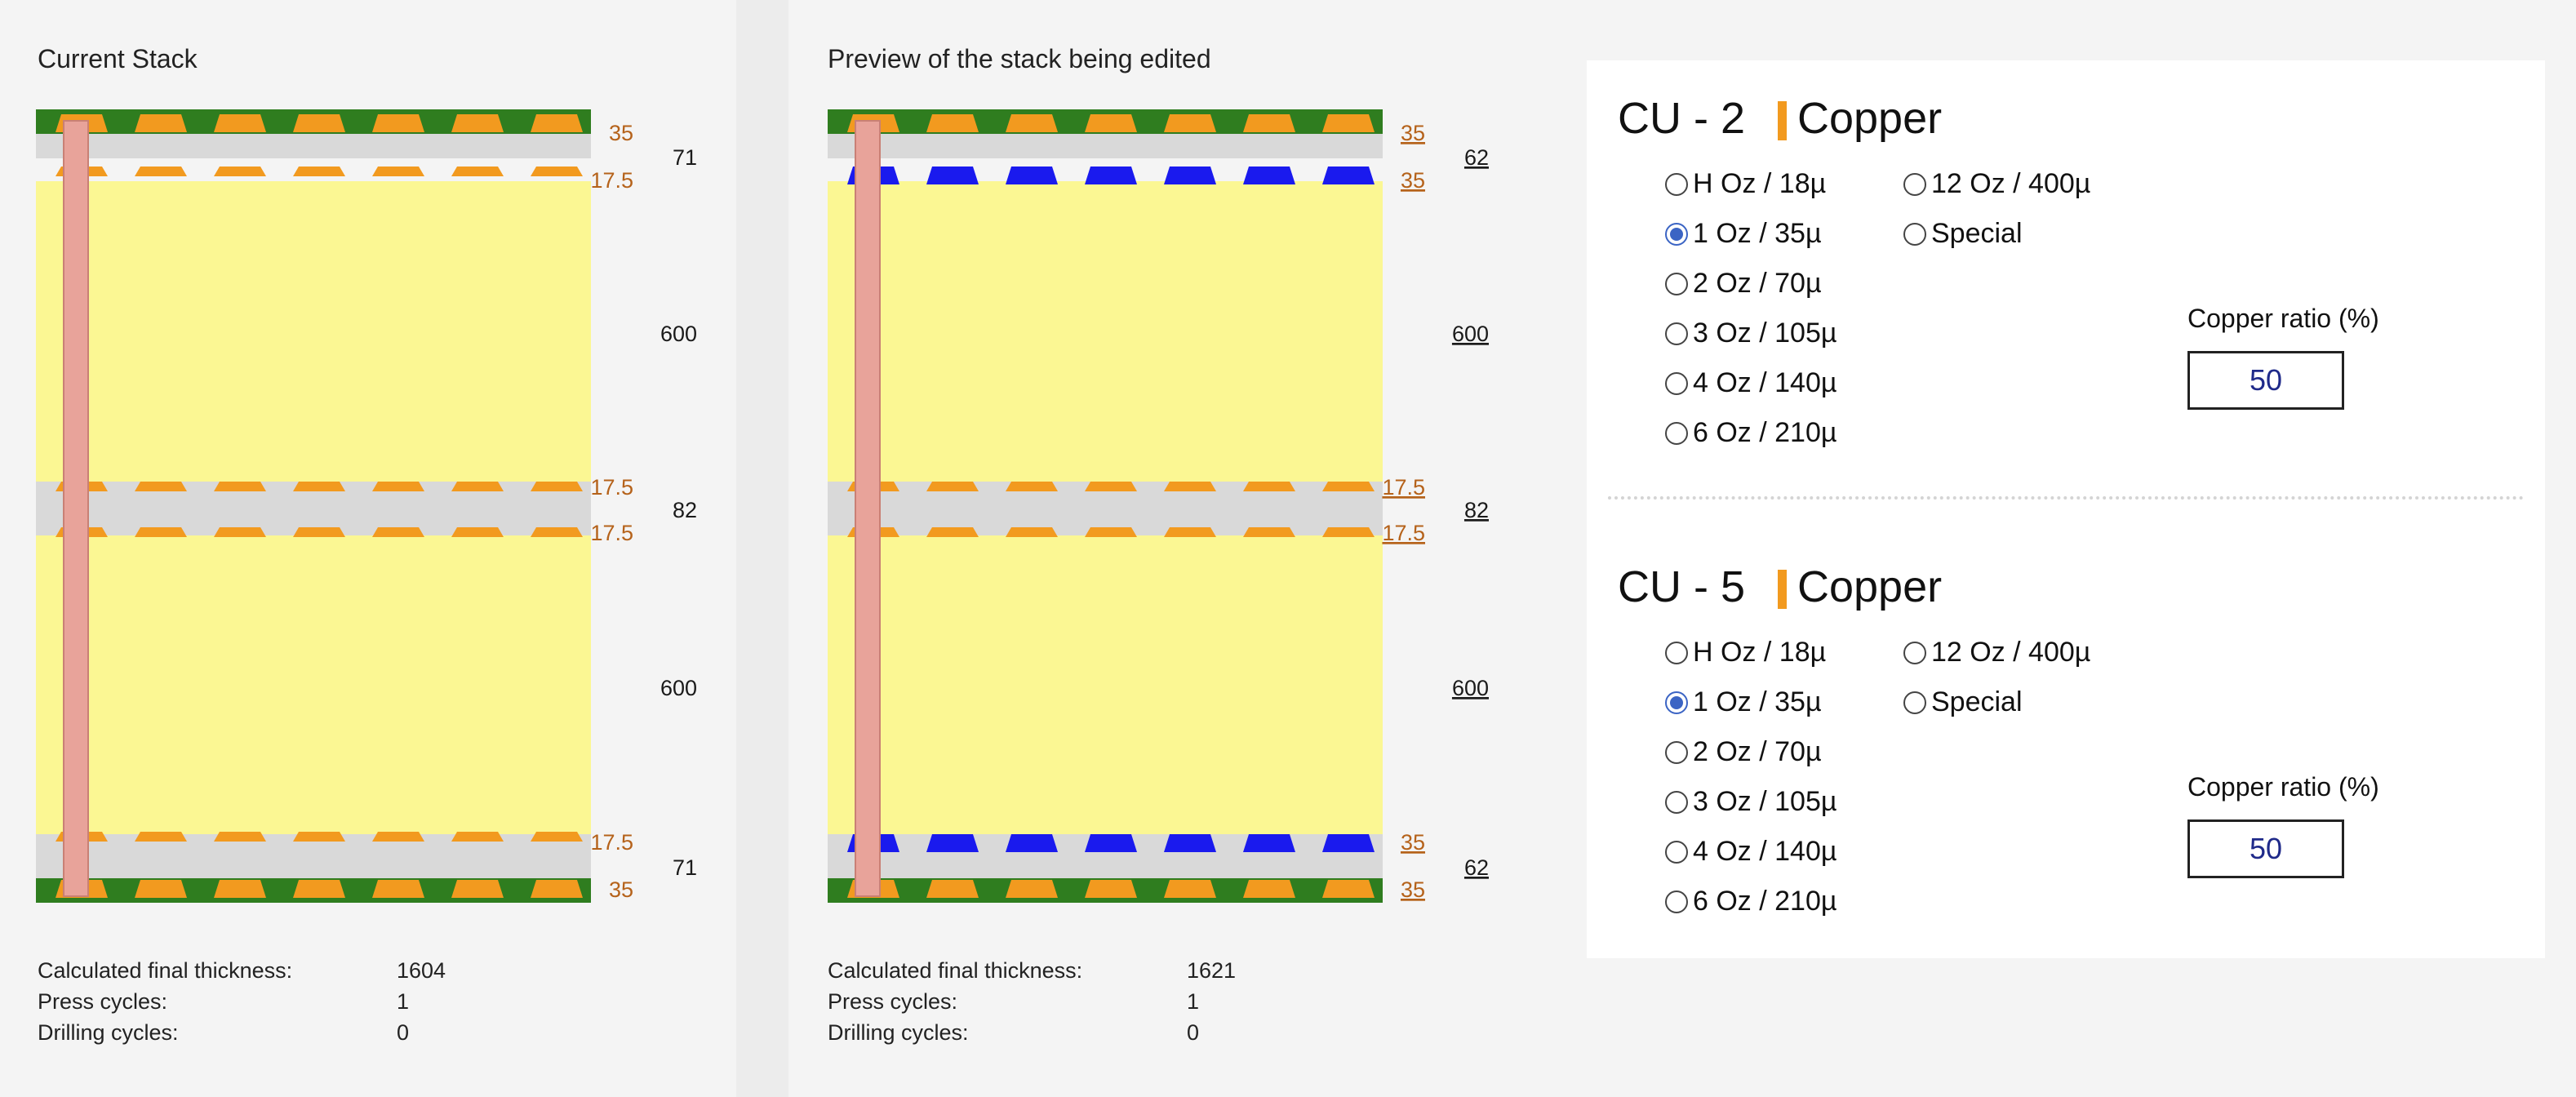 Image resolution: width=2576 pixels, height=1097 pixels. I want to click on group-thickness-label: 62, so click(1476, 157).